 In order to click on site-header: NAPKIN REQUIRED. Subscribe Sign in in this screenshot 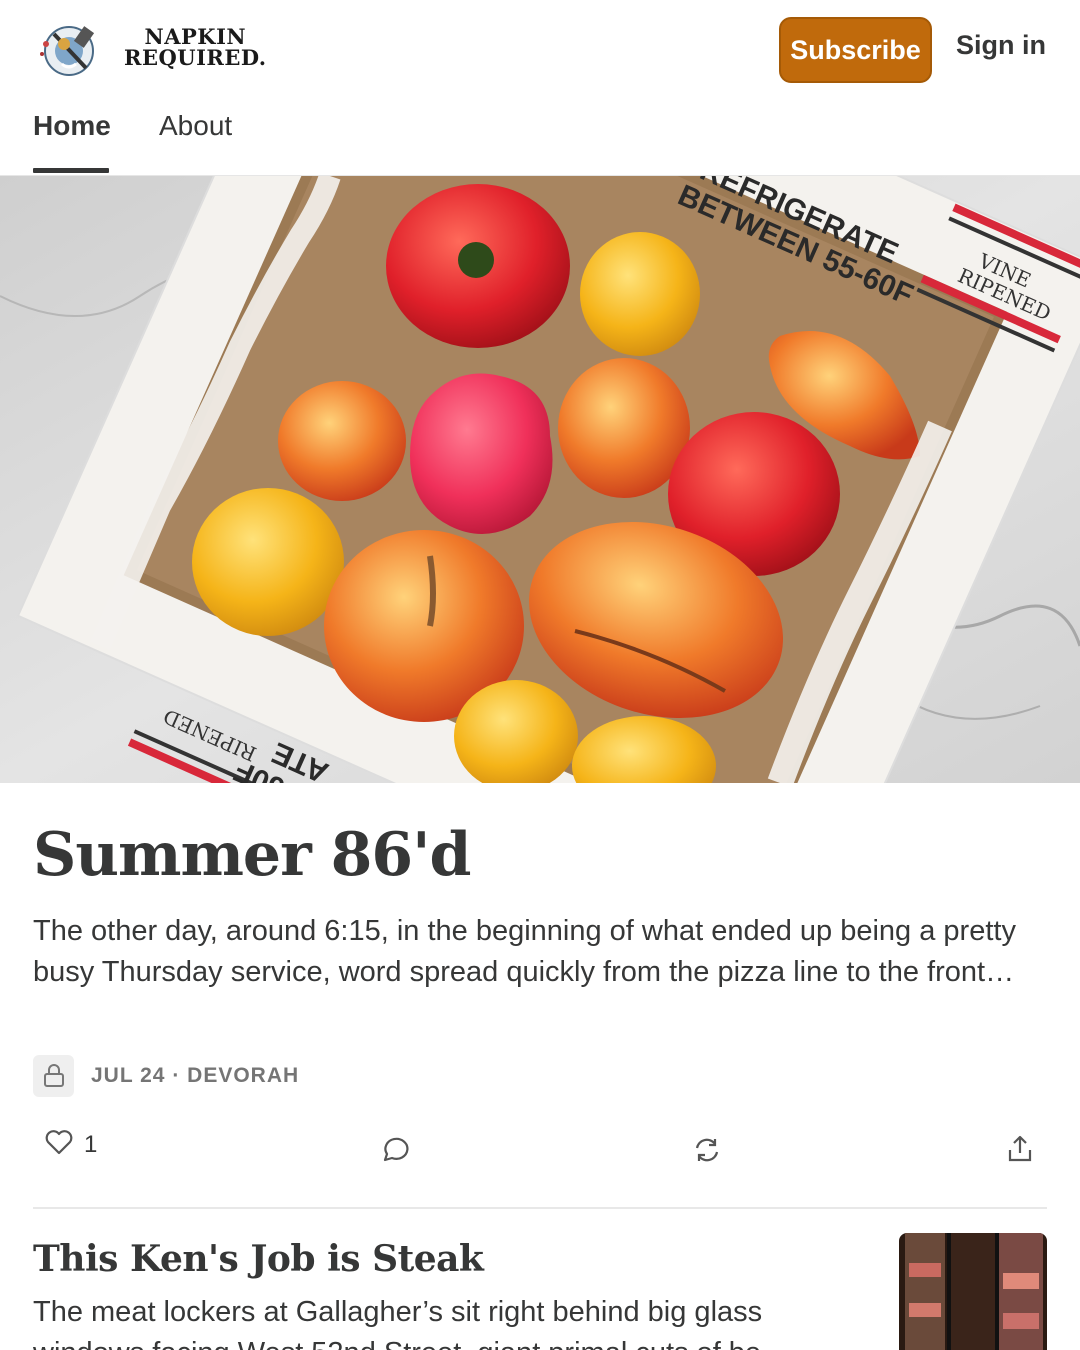, I will do `click(540, 49)`.